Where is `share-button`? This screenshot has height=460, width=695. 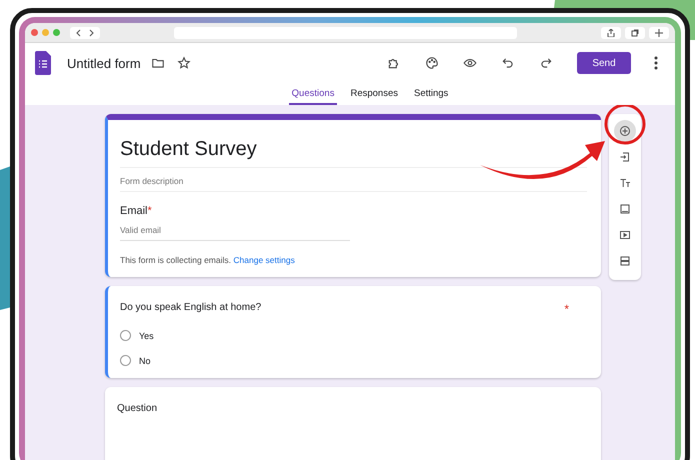
share-button is located at coordinates (611, 32).